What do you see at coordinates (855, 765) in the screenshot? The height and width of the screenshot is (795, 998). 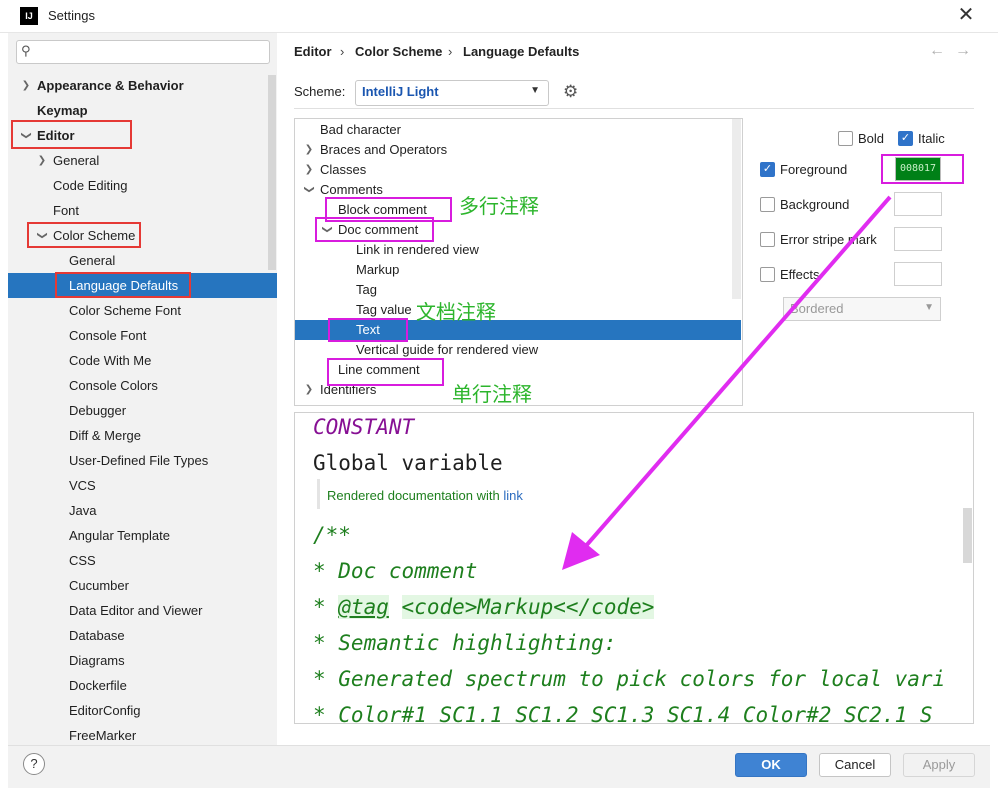 I see `cancel-button: Cancel` at bounding box center [855, 765].